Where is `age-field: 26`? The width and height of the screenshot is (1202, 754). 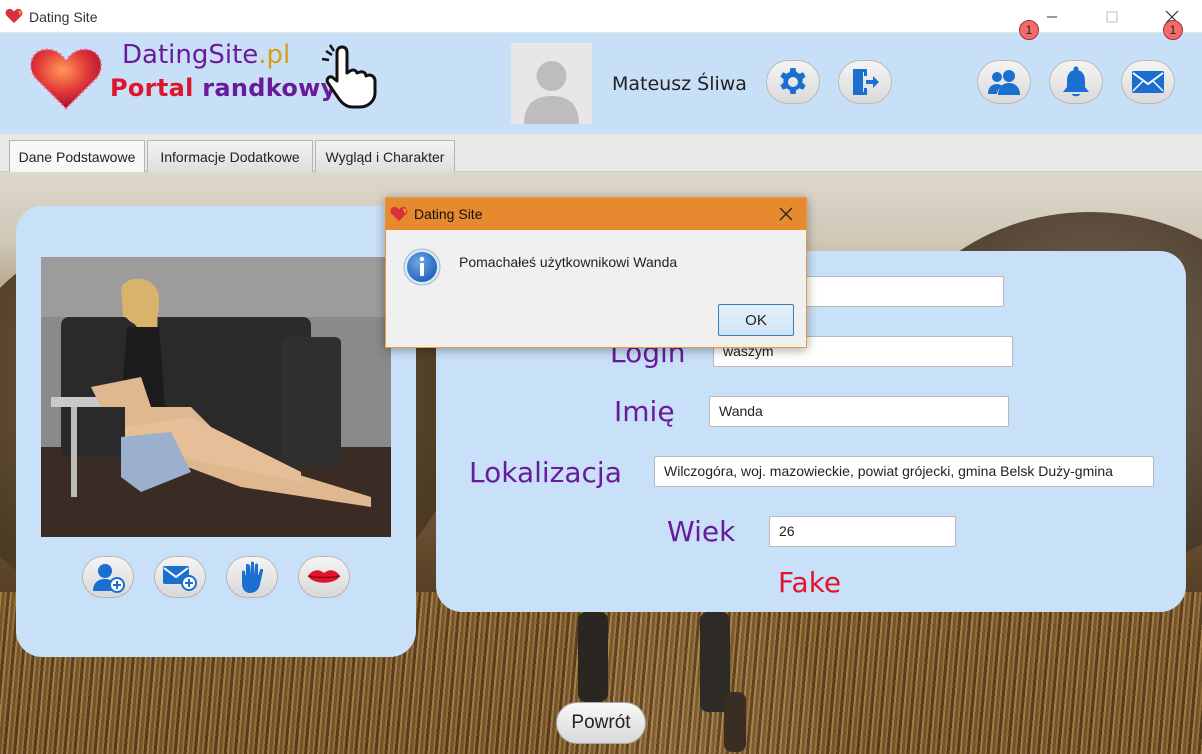
age-field: 26 is located at coordinates (862, 531).